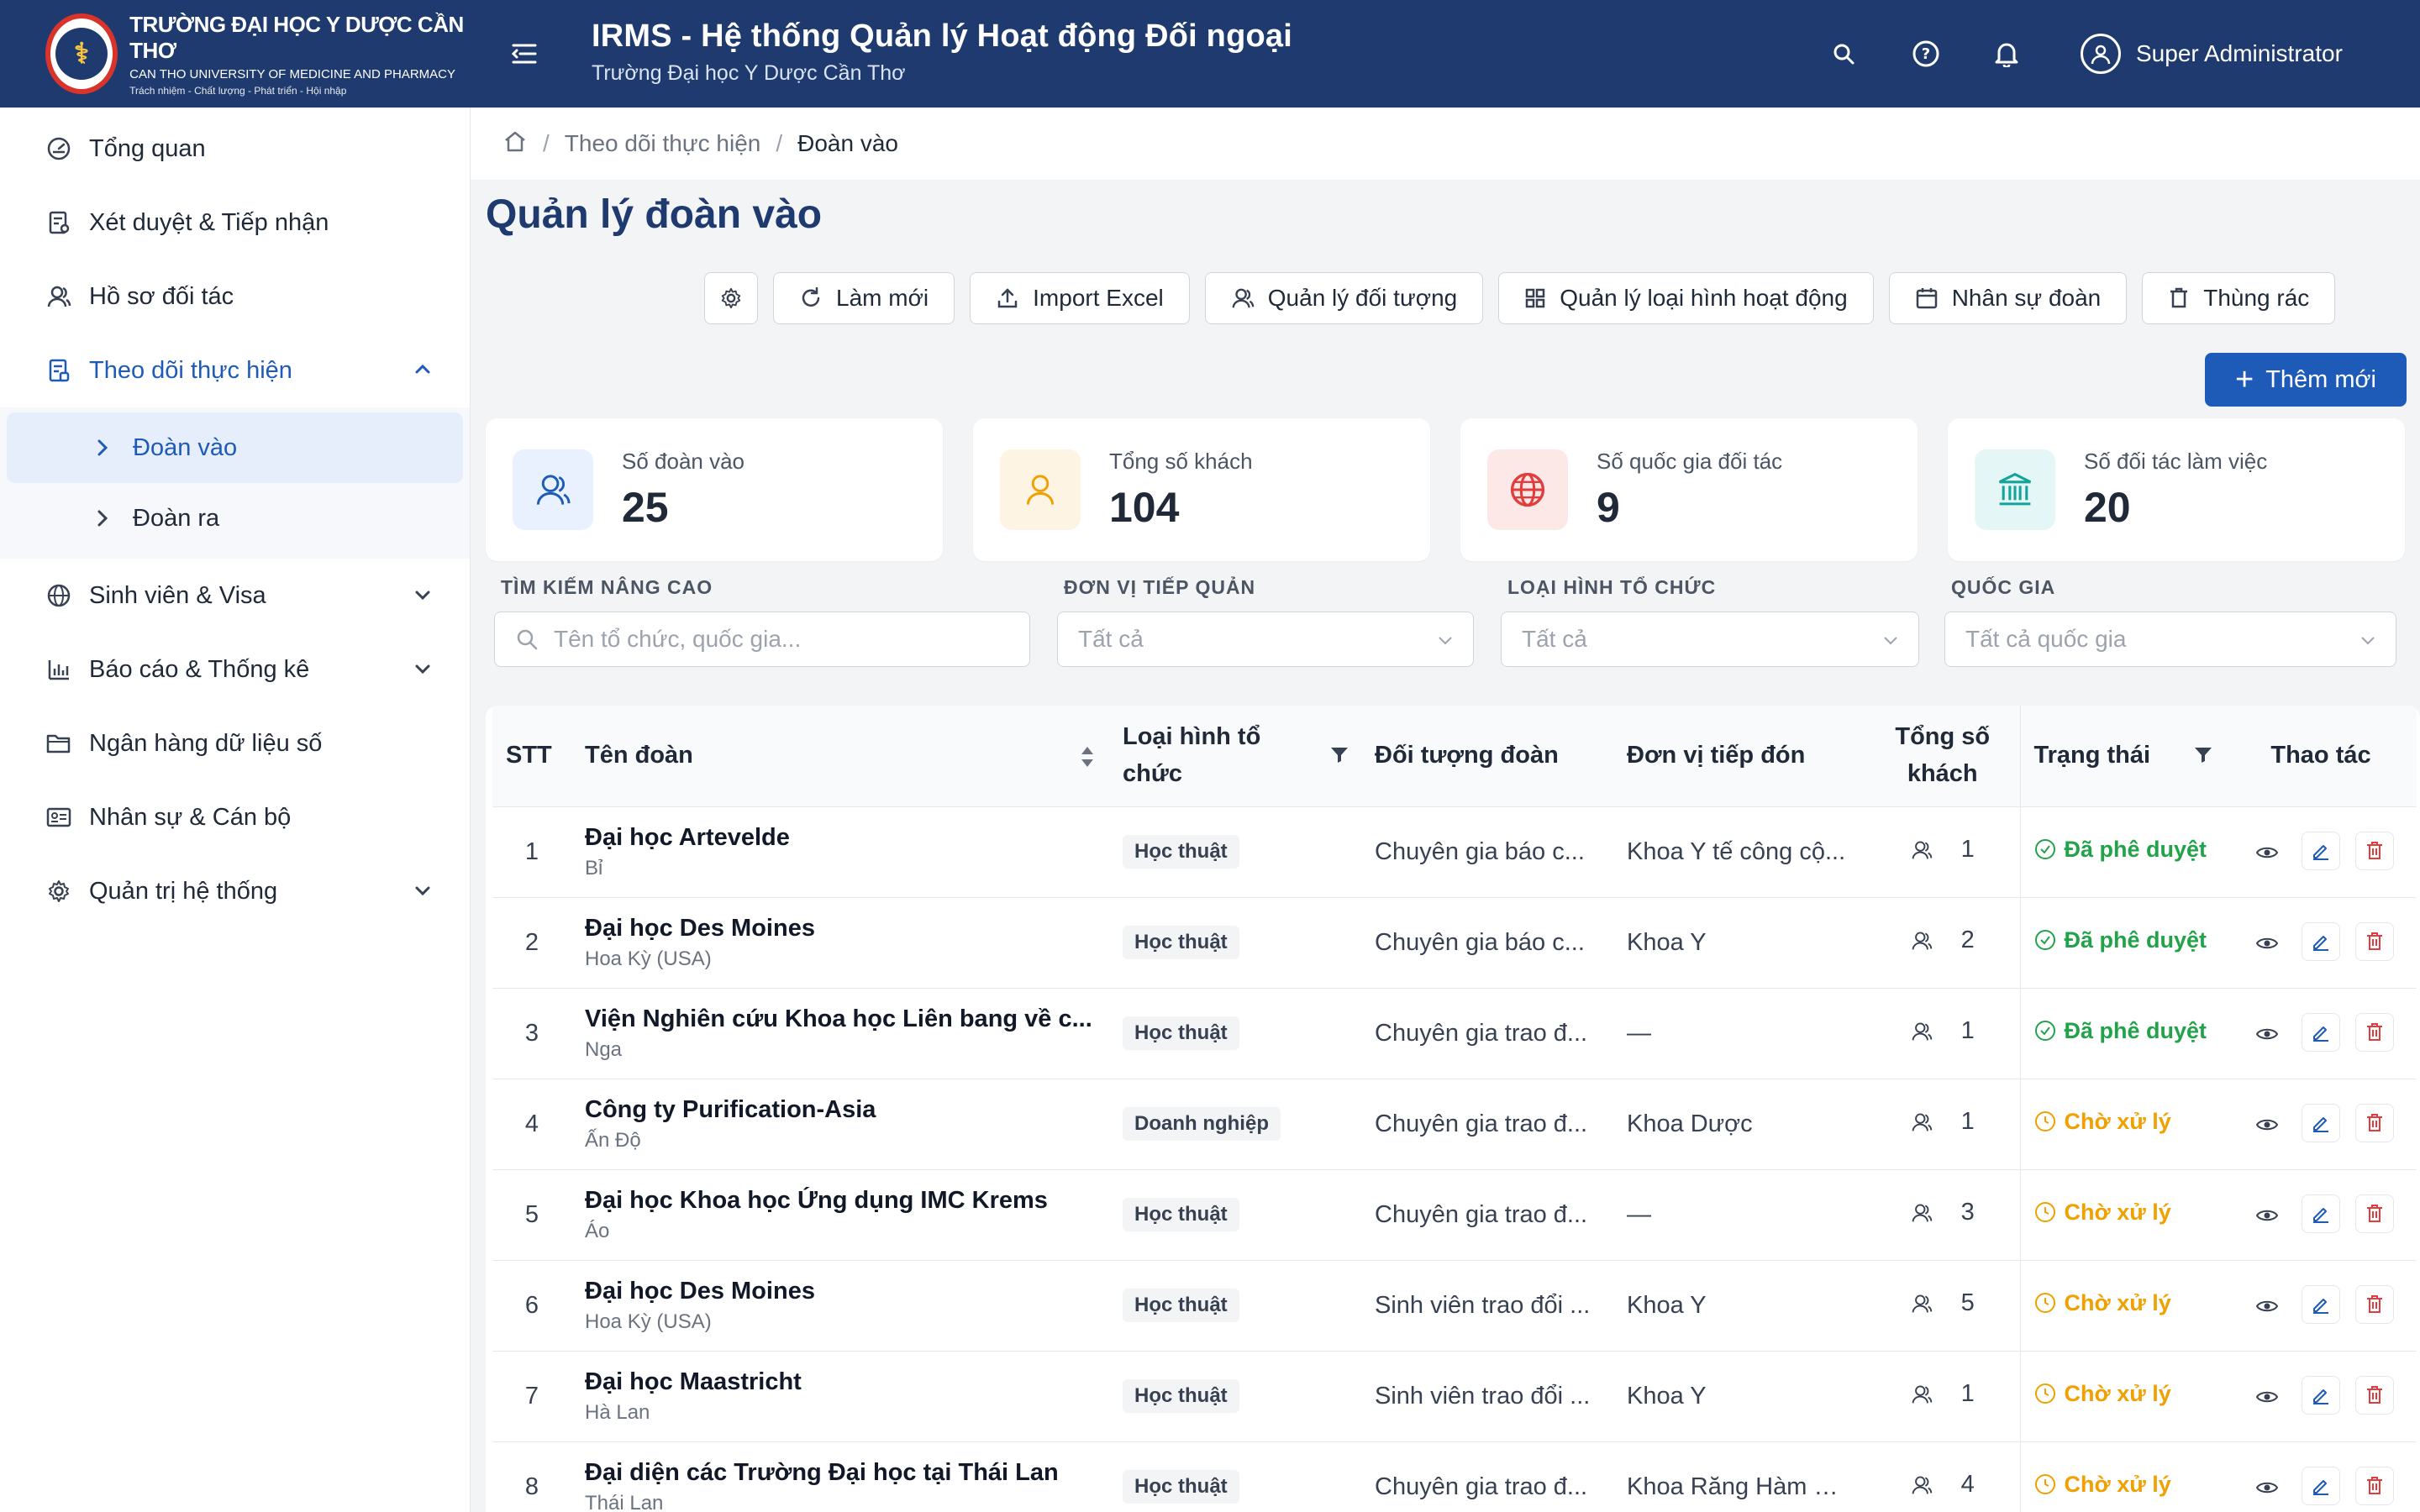  What do you see at coordinates (2212, 54) in the screenshot?
I see `user-menu: Super Administrator` at bounding box center [2212, 54].